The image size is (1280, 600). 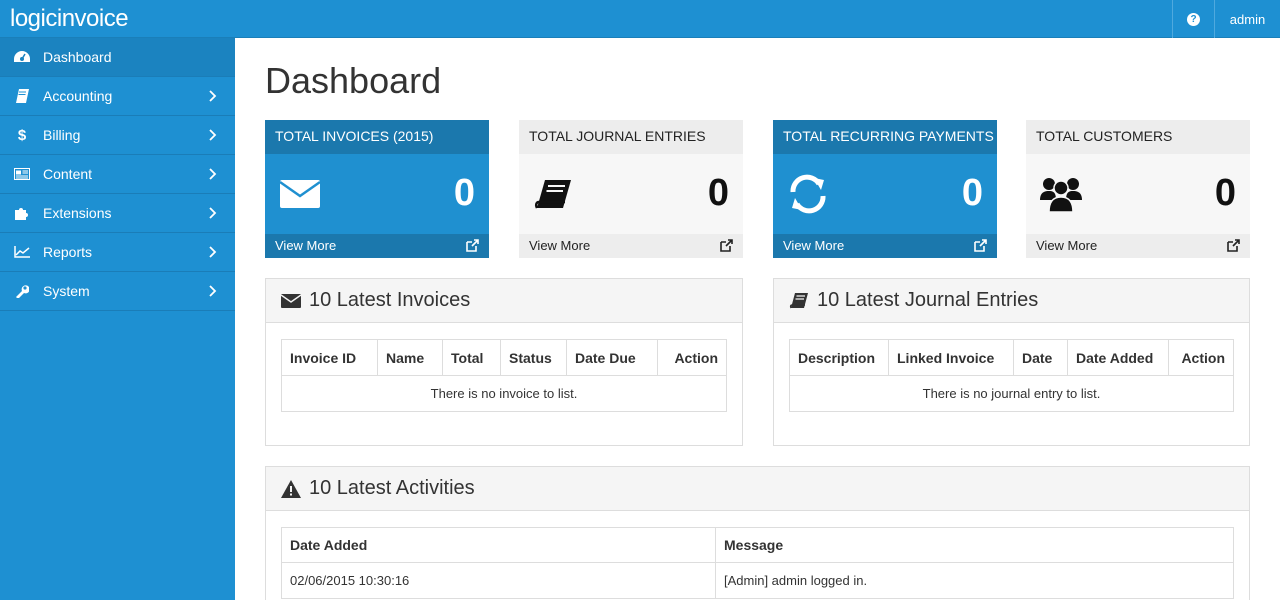 I want to click on app-logo: logicinvoice, so click(x=69, y=19).